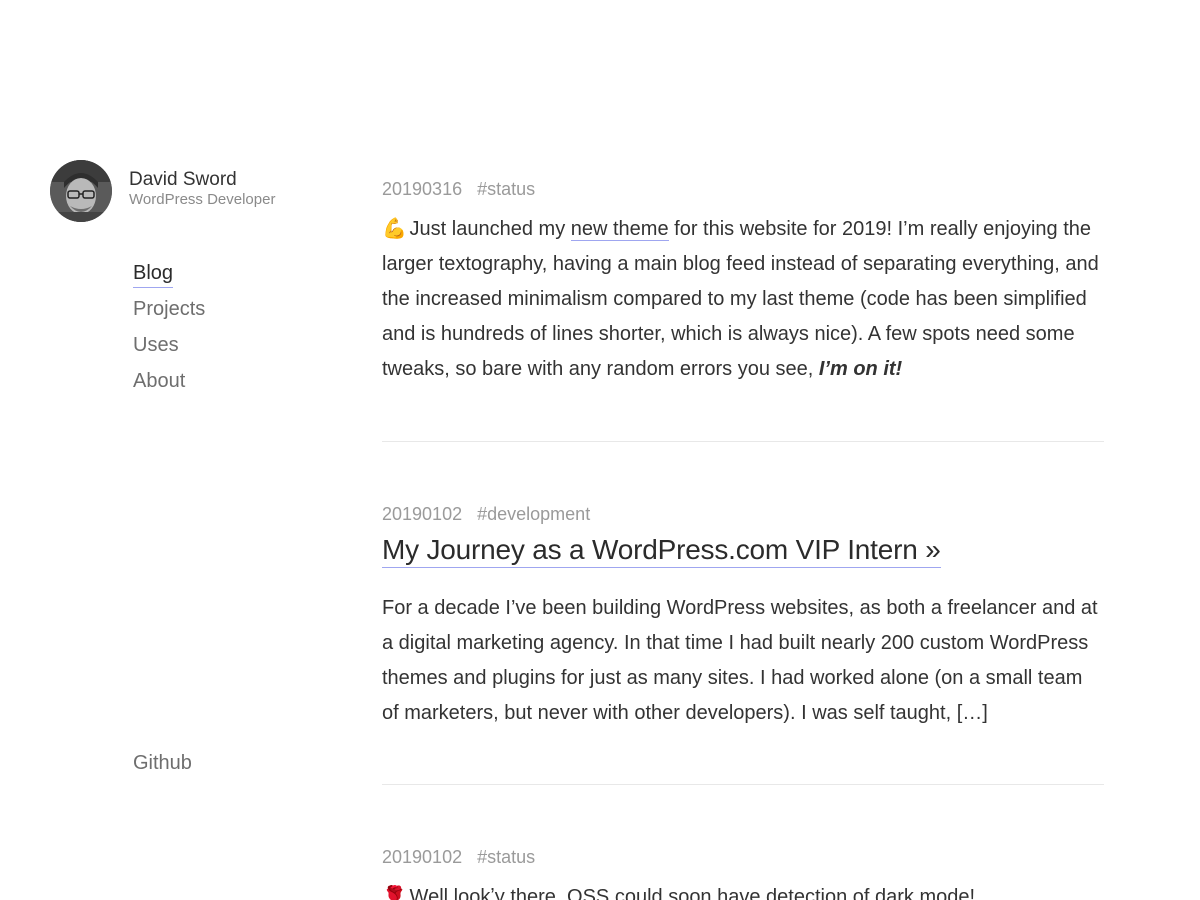  I want to click on avatar-photo, so click(81, 191).